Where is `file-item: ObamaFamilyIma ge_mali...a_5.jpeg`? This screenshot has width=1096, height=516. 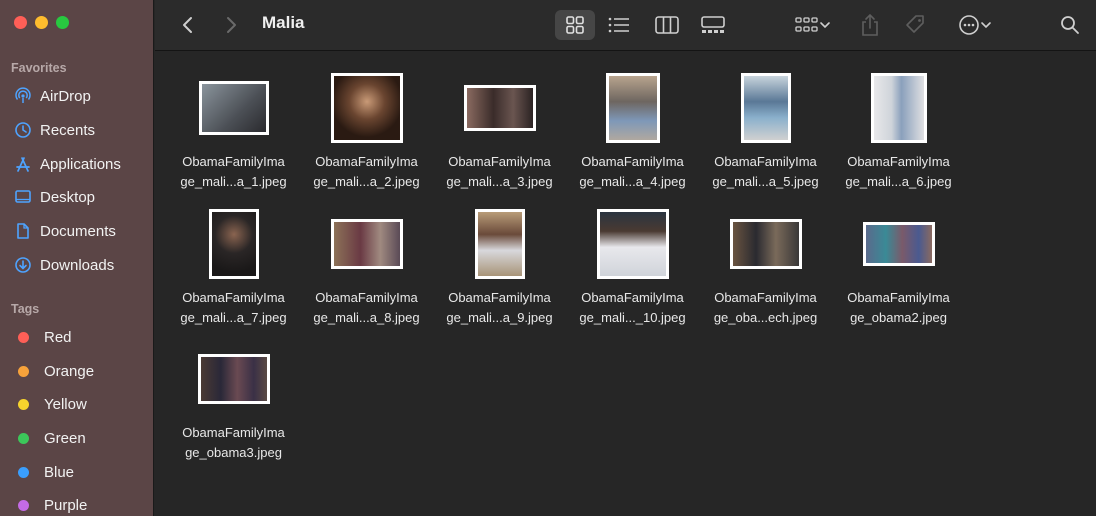 file-item: ObamaFamilyIma ge_mali...a_5.jpeg is located at coordinates (765, 131).